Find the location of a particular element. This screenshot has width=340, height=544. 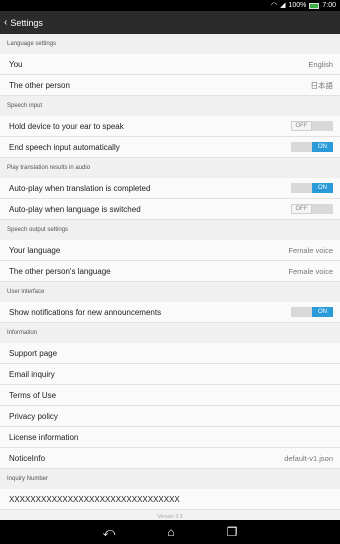

setting-label: The other person's language is located at coordinates (60, 271).